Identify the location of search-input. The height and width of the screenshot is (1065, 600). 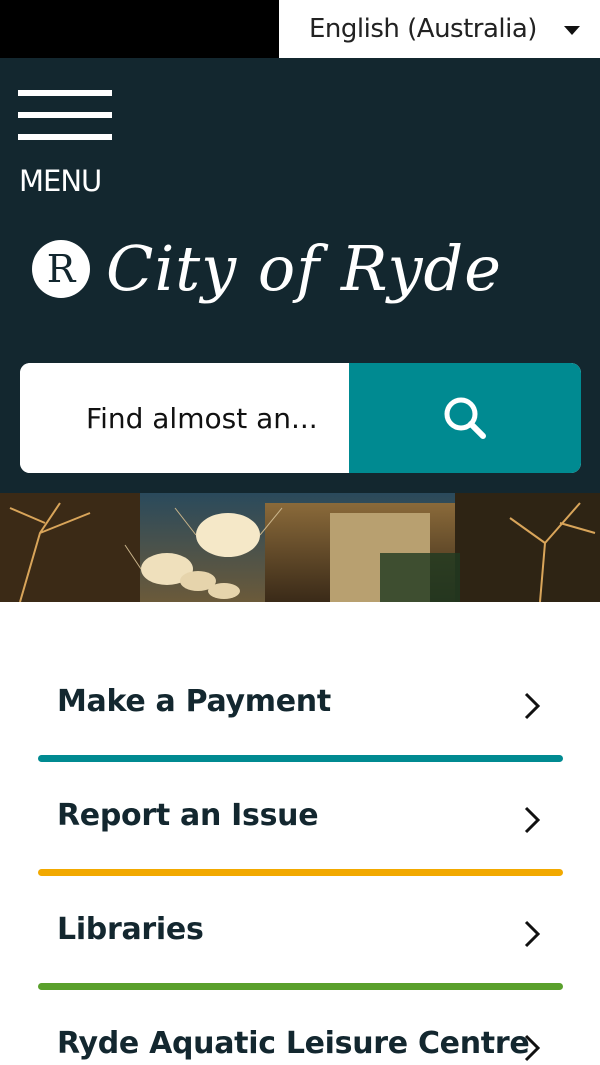
(184, 418).